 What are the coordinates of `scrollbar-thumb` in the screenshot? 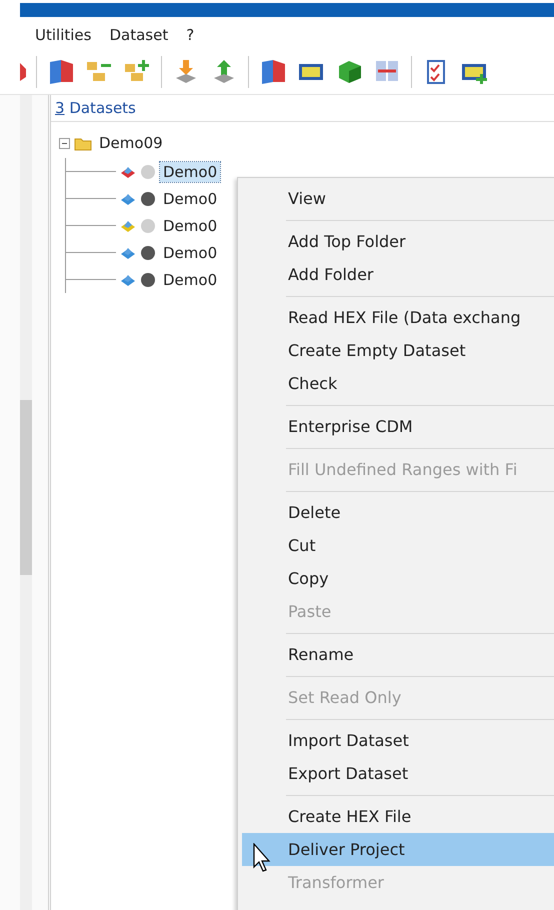 It's located at (26, 487).